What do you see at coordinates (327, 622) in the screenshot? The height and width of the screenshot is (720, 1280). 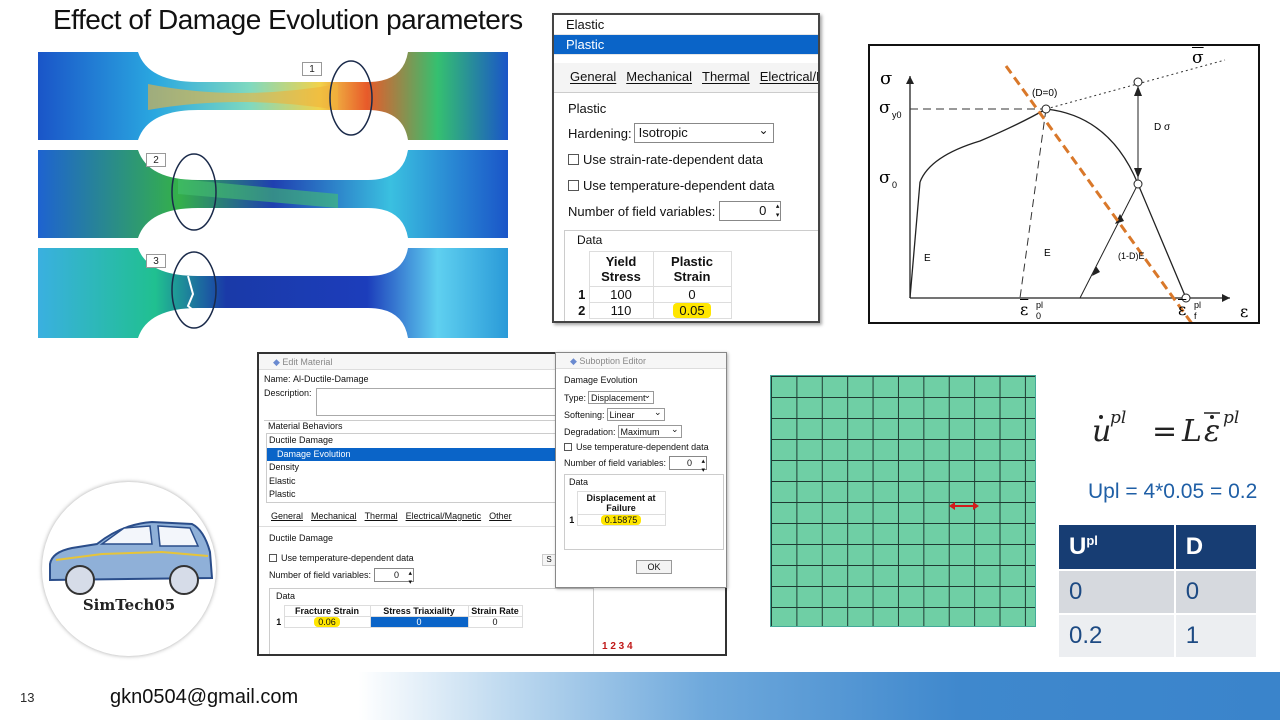 I see `cell-fracture-strain: 0.06` at bounding box center [327, 622].